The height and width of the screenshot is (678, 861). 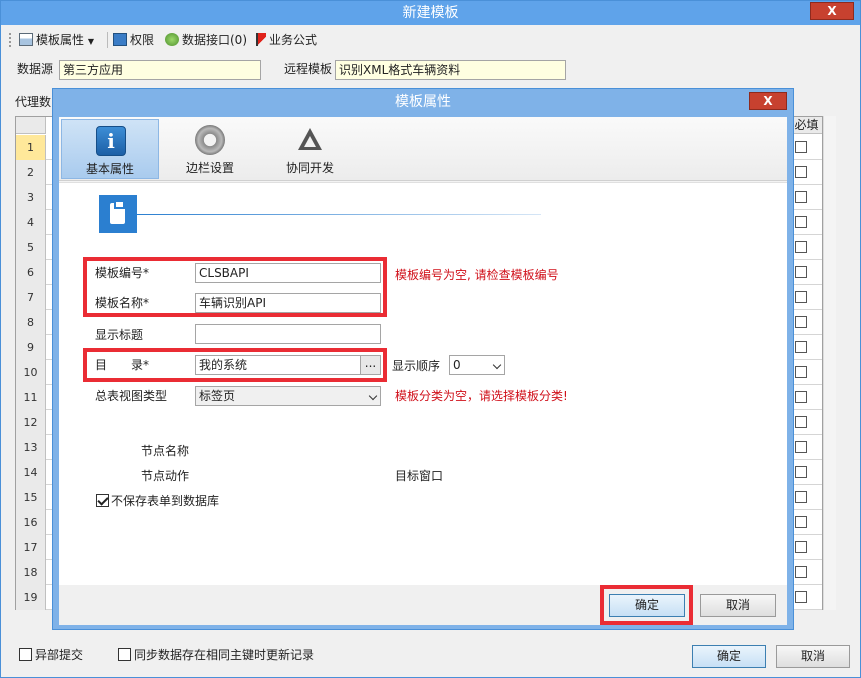 What do you see at coordinates (206, 40) in the screenshot?
I see `data-interface-button: 数据接口(0)` at bounding box center [206, 40].